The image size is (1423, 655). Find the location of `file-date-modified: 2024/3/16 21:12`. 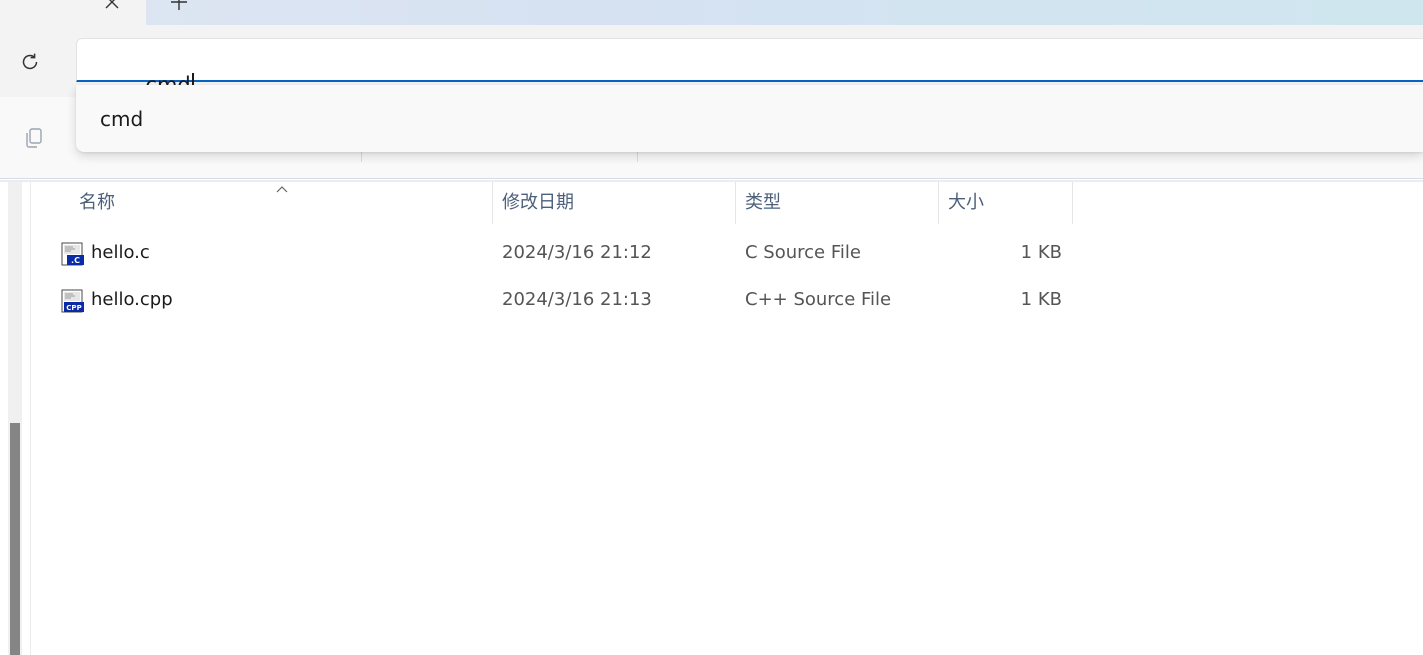

file-date-modified: 2024/3/16 21:12 is located at coordinates (577, 252).